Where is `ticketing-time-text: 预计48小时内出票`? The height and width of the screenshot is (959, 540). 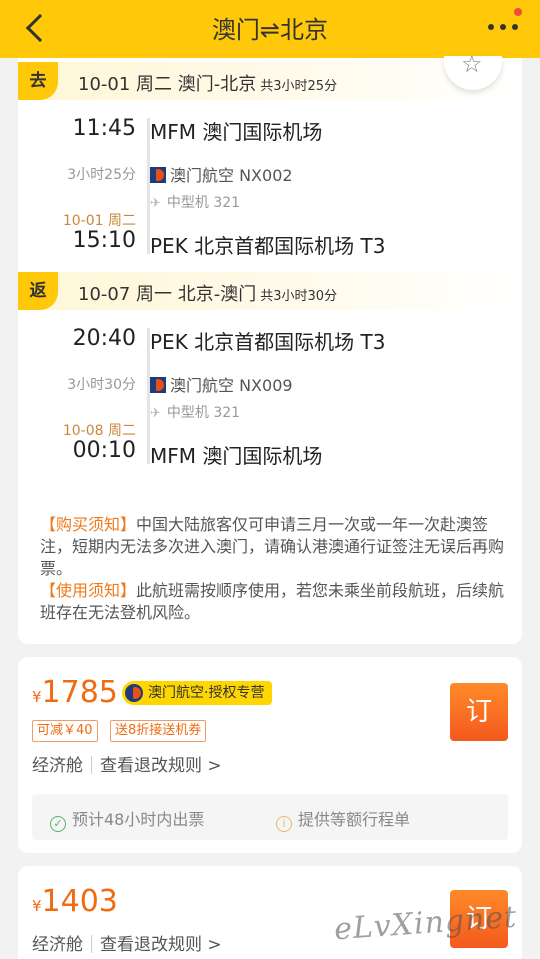 ticketing-time-text: 预计48小时内出票 is located at coordinates (138, 819).